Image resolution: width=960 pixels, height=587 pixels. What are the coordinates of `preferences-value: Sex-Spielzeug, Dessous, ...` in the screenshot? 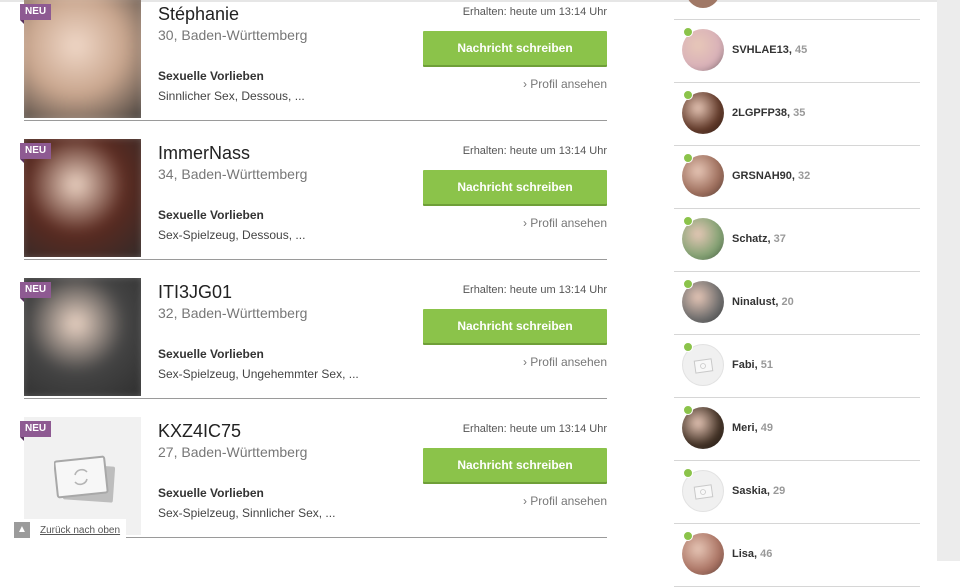 It's located at (232, 235).